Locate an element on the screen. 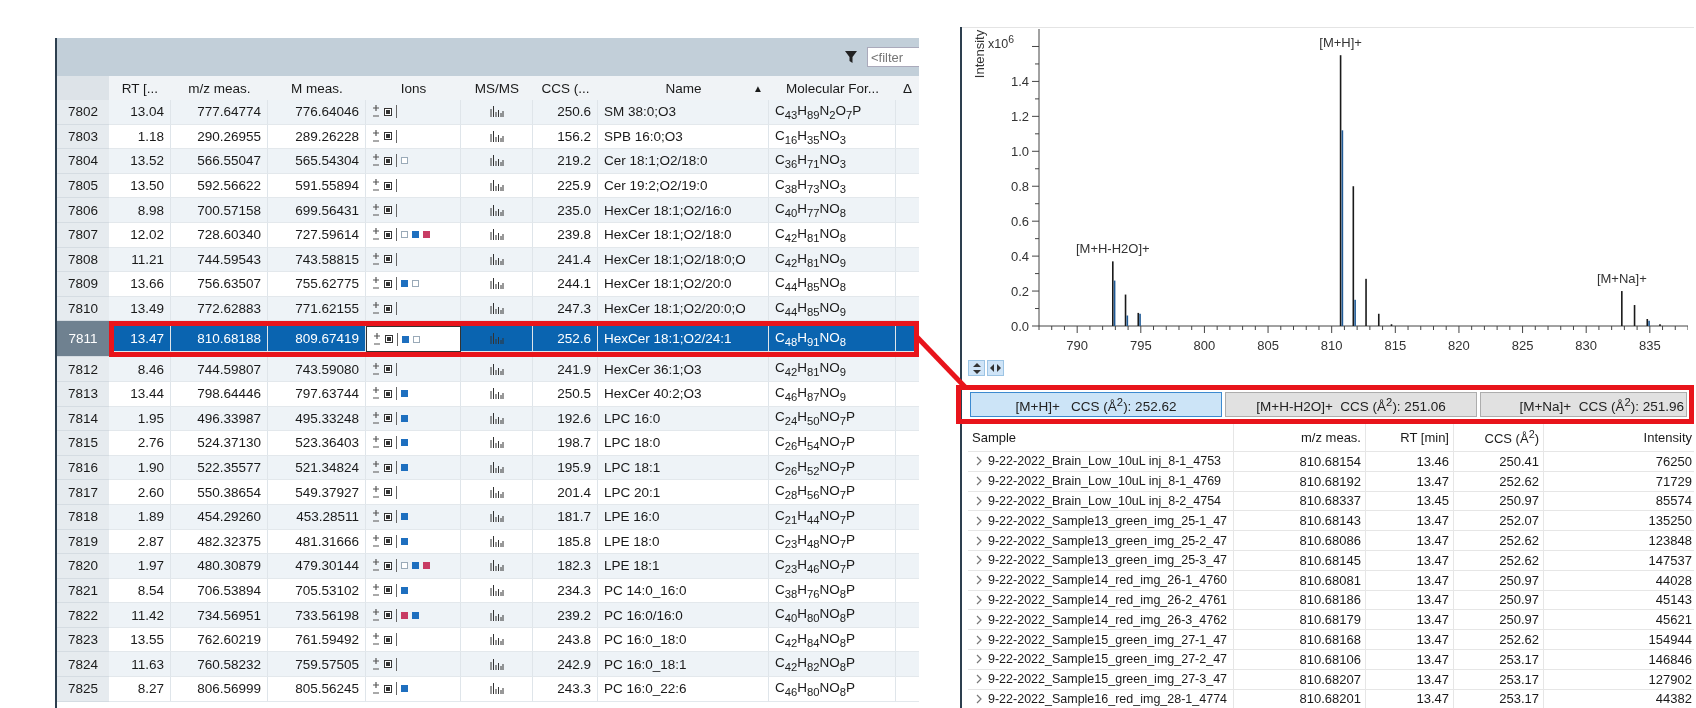  table-row: 7820 1.97 480.30879 479.30144 182.3 LPE 18:1 C$_{23}$H$_{46}$NO$_{7}$P is located at coordinates (488, 566).